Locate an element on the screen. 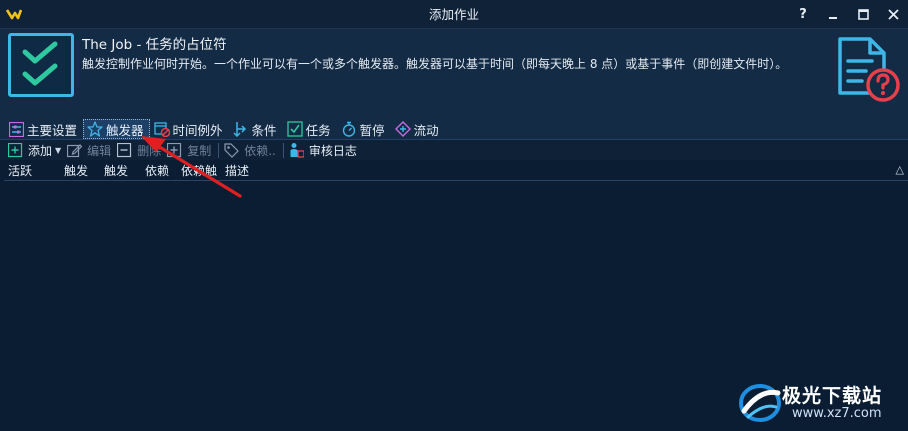 The height and width of the screenshot is (431, 908). star-icon is located at coordinates (95, 129).